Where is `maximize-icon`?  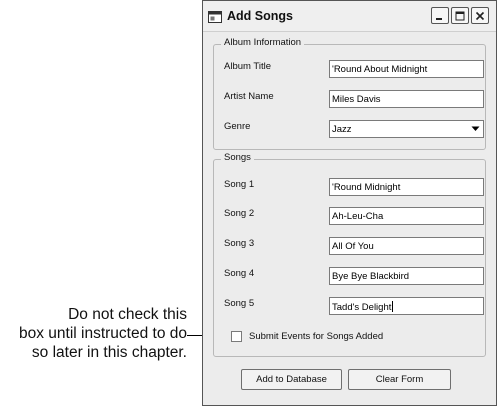 maximize-icon is located at coordinates (460, 16).